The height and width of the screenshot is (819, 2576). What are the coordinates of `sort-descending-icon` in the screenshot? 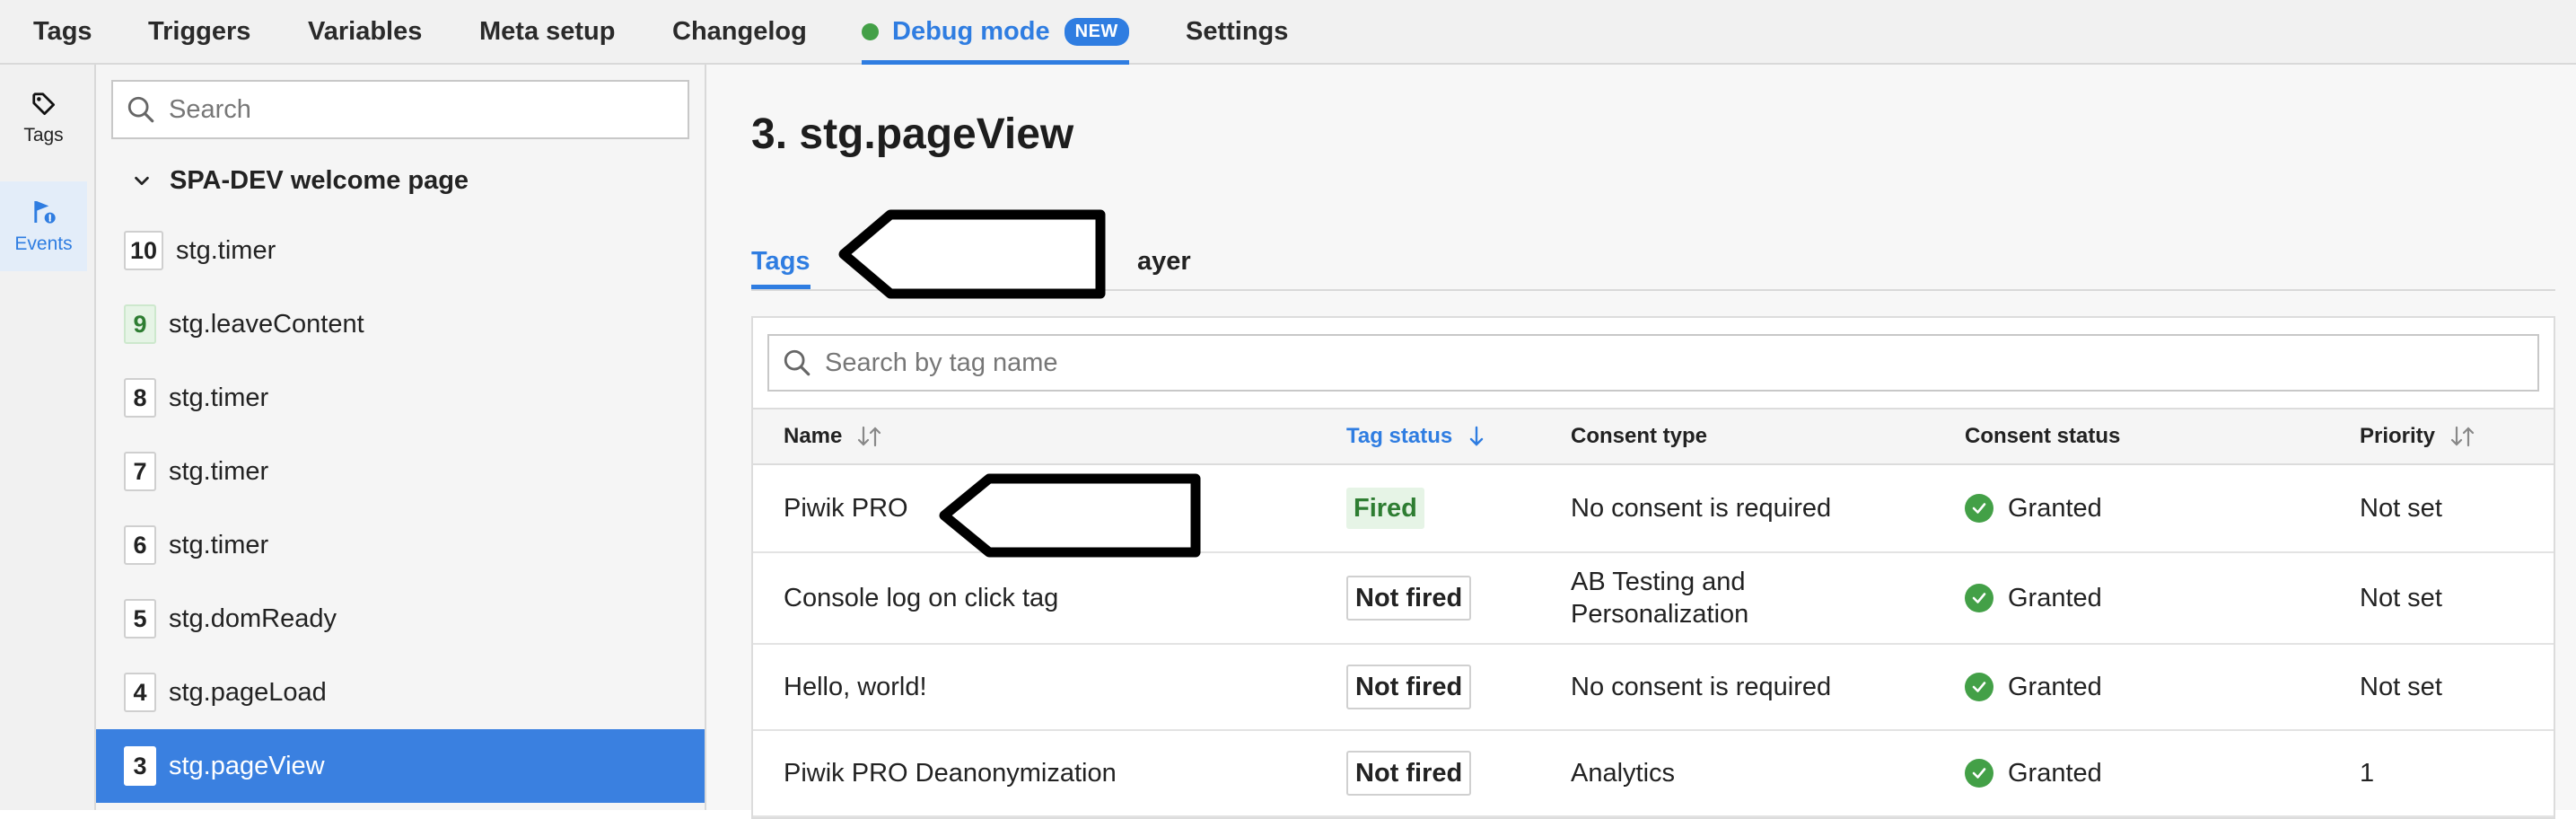 It's located at (1477, 436).